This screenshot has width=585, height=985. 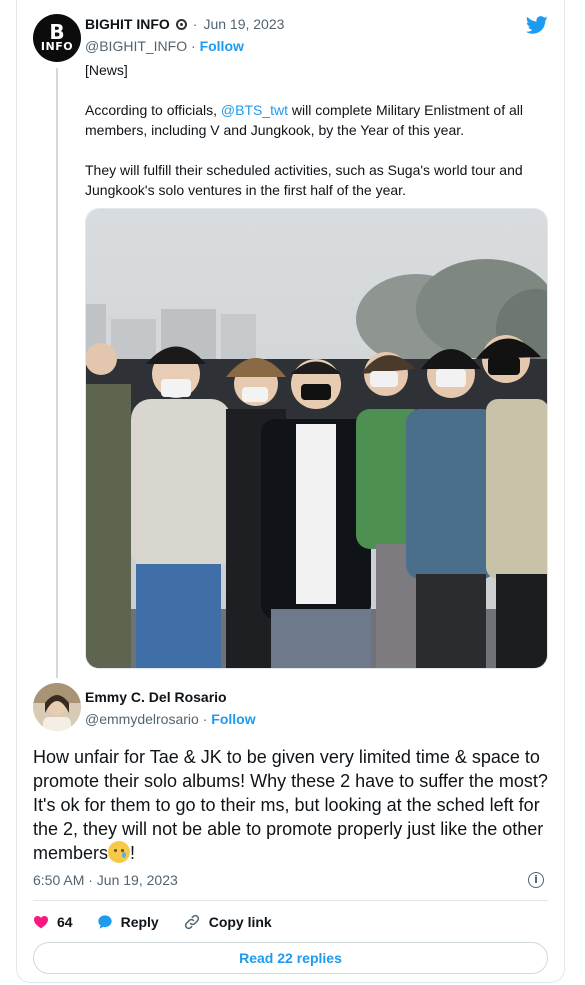 I want to click on reply-button: Reply, so click(x=128, y=922).